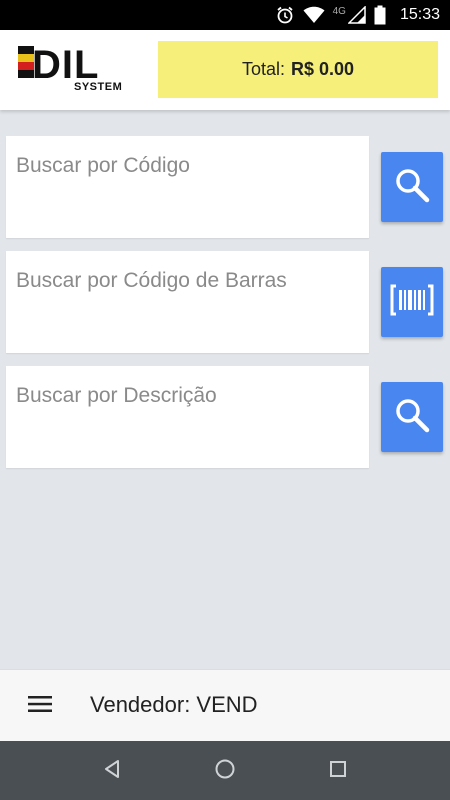 The width and height of the screenshot is (450, 800). I want to click on search-code-button, so click(412, 187).